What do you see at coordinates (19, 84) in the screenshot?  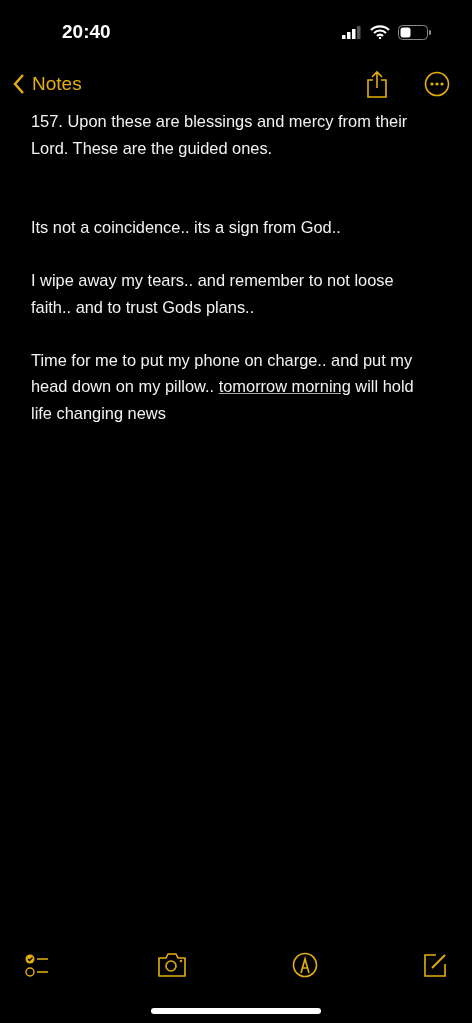 I see `chevron-left-icon` at bounding box center [19, 84].